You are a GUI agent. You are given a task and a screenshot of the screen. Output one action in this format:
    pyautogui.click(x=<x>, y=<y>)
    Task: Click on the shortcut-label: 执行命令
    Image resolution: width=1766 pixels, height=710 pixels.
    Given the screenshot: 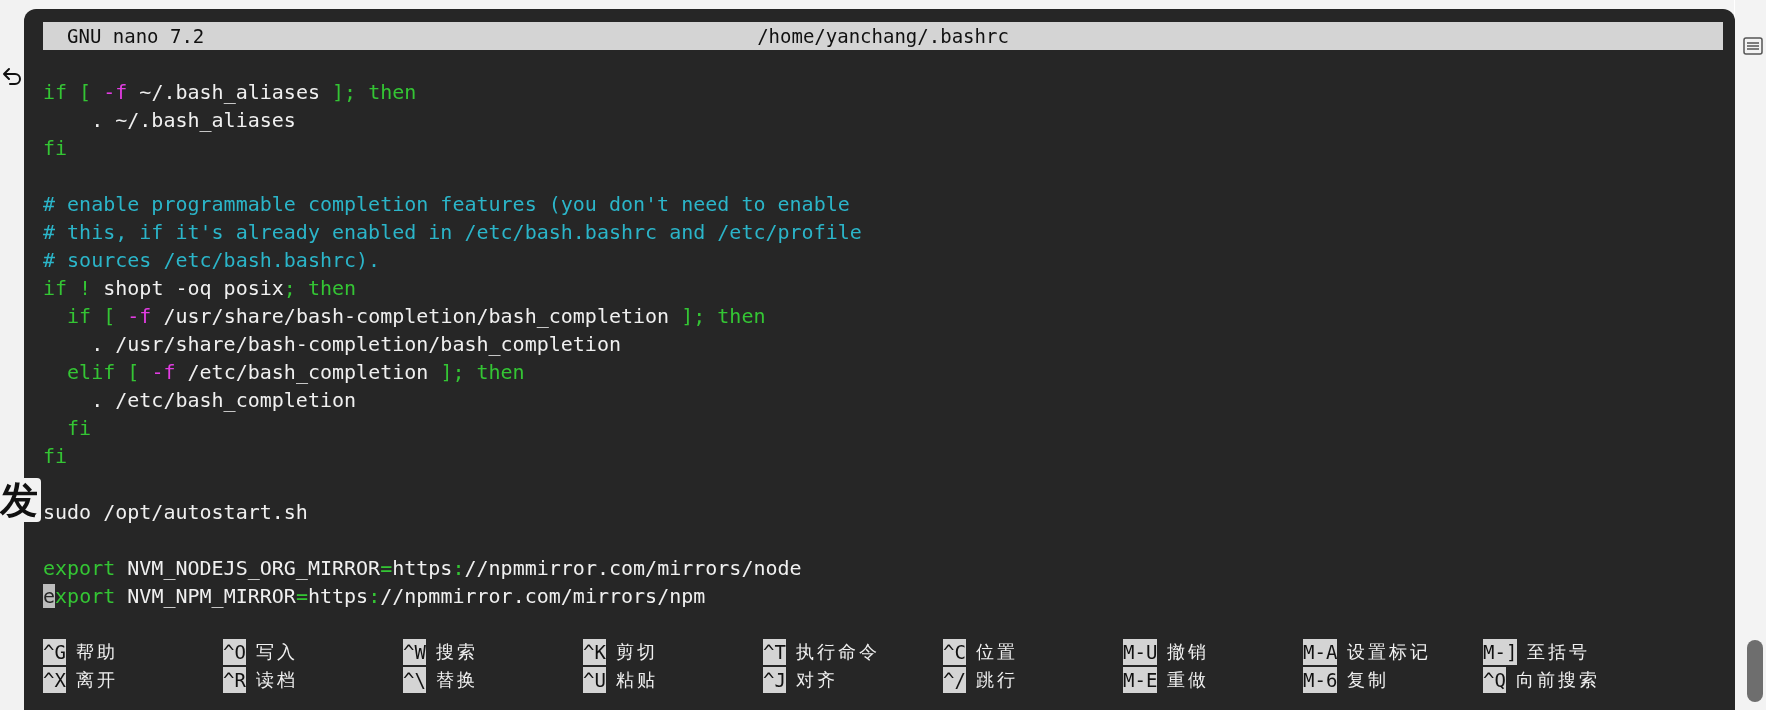 What is the action you would take?
    pyautogui.click(x=837, y=652)
    